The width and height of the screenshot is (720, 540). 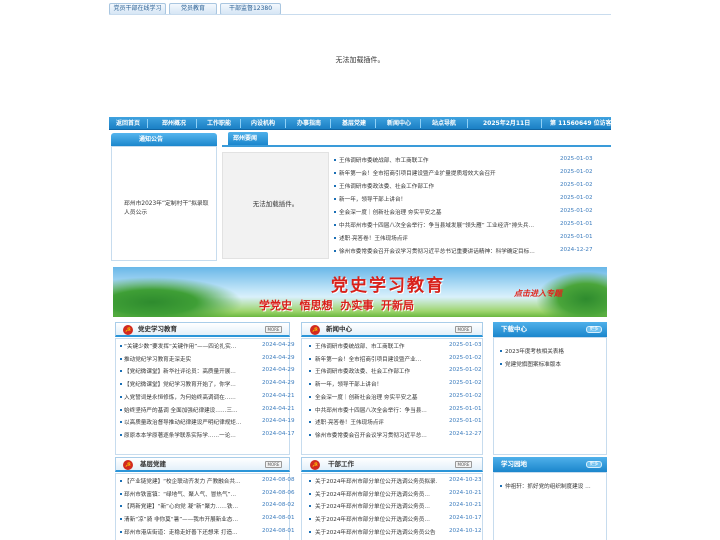 What do you see at coordinates (594, 464) in the screenshot?
I see `study-garden-more-button: 更多` at bounding box center [594, 464].